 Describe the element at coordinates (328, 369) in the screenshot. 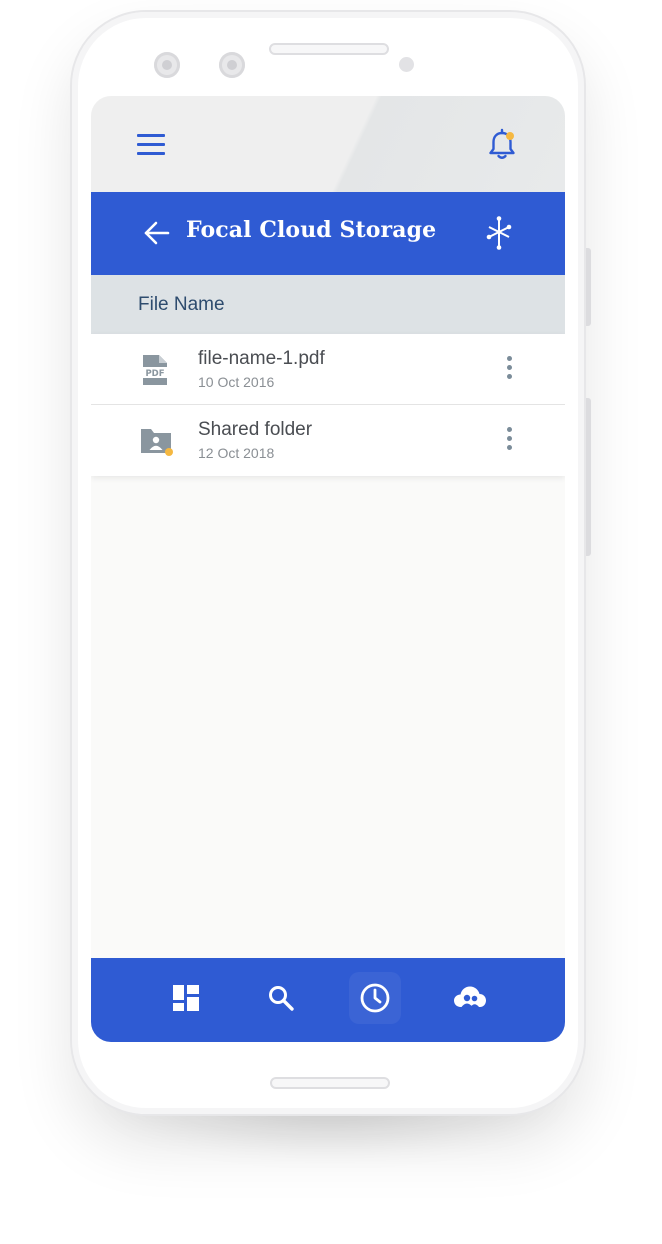

I see `list-item: PDF file-name-1.pdf 10 Oct 2016` at that location.